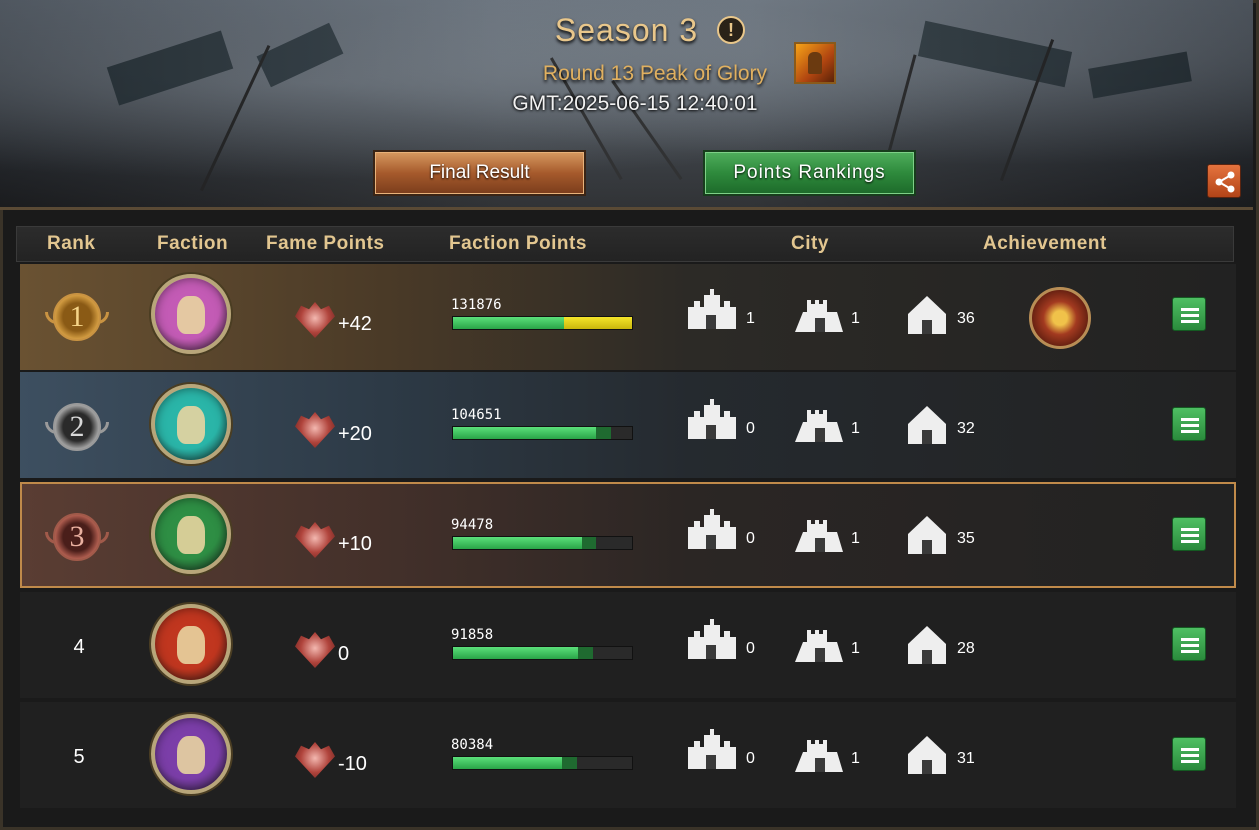 The width and height of the screenshot is (1259, 830). What do you see at coordinates (79, 647) in the screenshot?
I see `rank-number: 4` at bounding box center [79, 647].